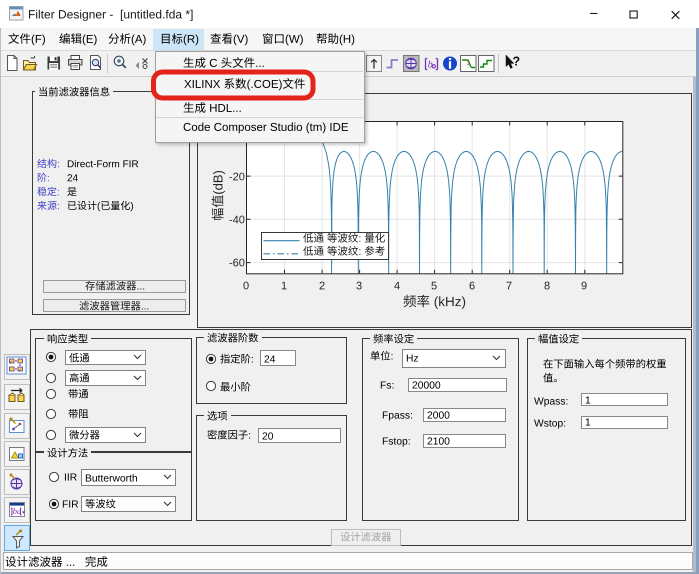 The image size is (699, 574). I want to click on svg-text: ba, so click(17, 511).